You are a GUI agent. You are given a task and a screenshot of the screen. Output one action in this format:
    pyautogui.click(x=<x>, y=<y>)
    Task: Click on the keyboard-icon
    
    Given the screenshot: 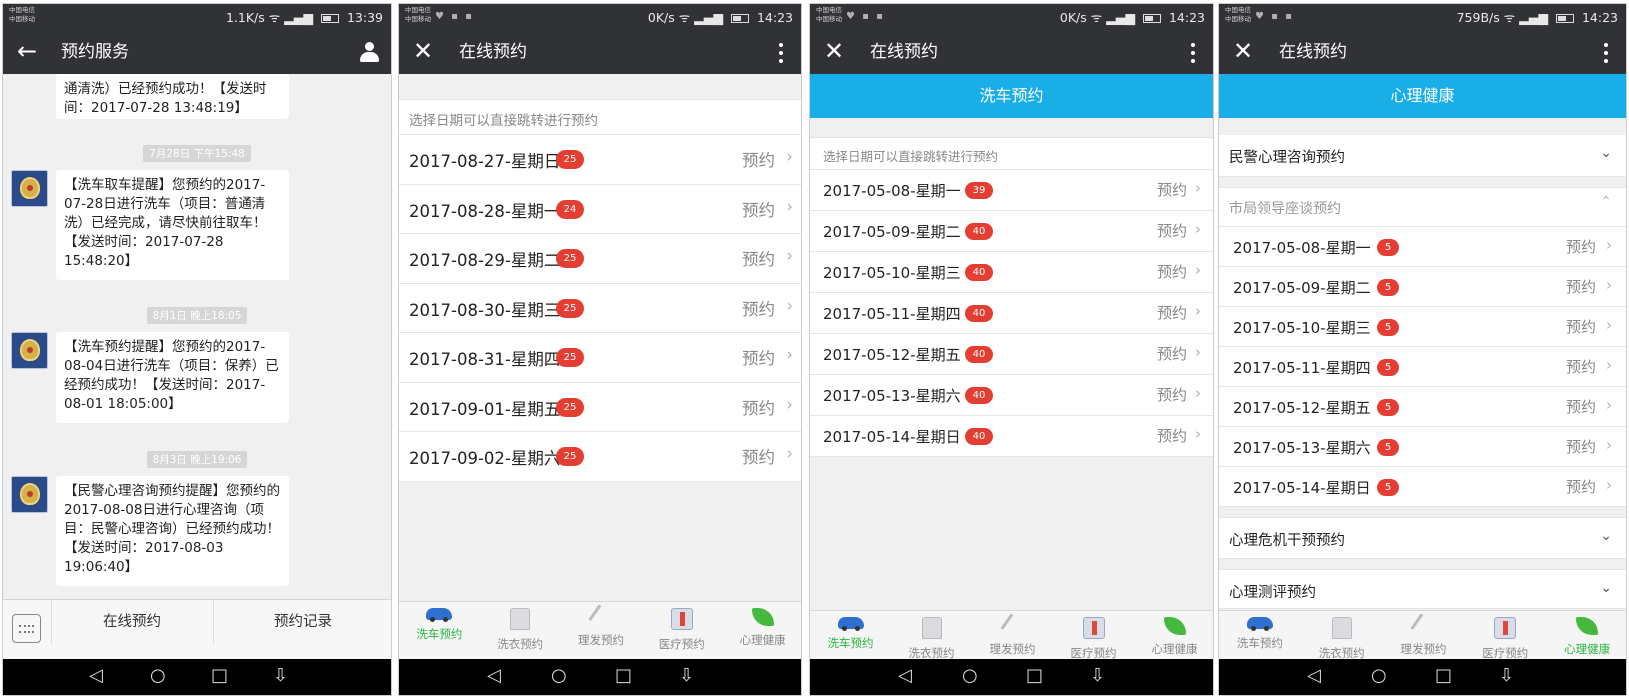 What is the action you would take?
    pyautogui.click(x=26, y=628)
    